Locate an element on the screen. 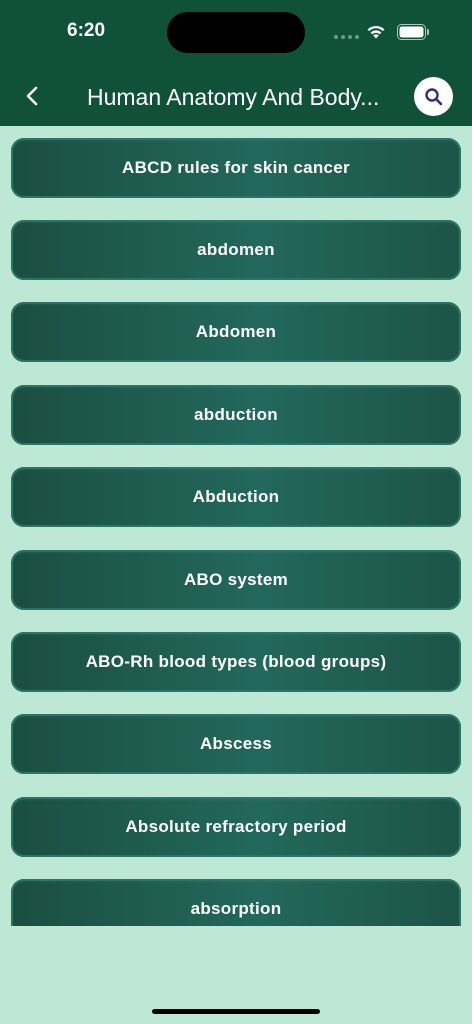 The image size is (472, 1024). home-indicator is located at coordinates (236, 1011).